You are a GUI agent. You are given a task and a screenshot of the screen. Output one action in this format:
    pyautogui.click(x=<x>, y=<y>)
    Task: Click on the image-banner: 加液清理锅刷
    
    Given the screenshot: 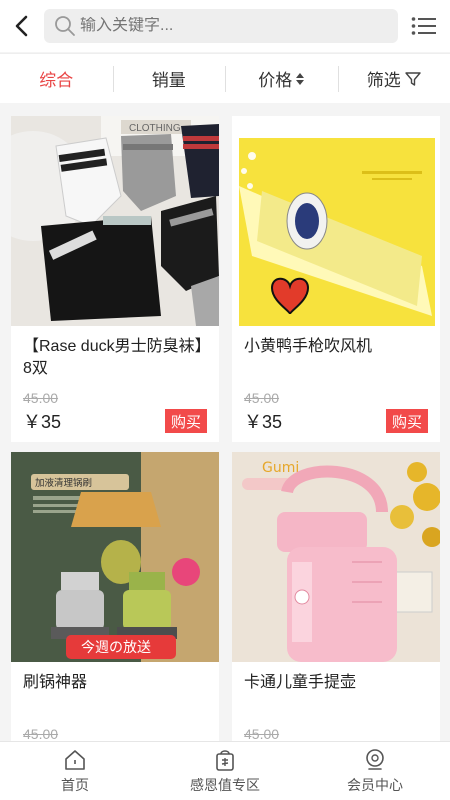 What is the action you would take?
    pyautogui.click(x=63, y=483)
    